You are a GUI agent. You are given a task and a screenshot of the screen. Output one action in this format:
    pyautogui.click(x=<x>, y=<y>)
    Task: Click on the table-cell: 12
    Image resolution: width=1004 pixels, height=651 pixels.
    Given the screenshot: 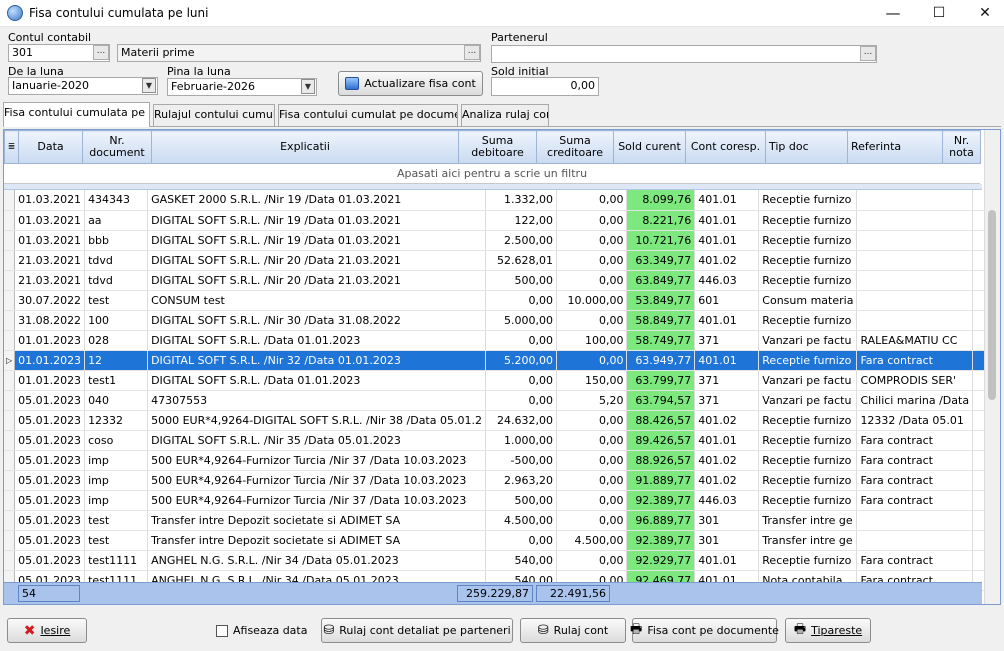 What is the action you would take?
    pyautogui.click(x=116, y=360)
    